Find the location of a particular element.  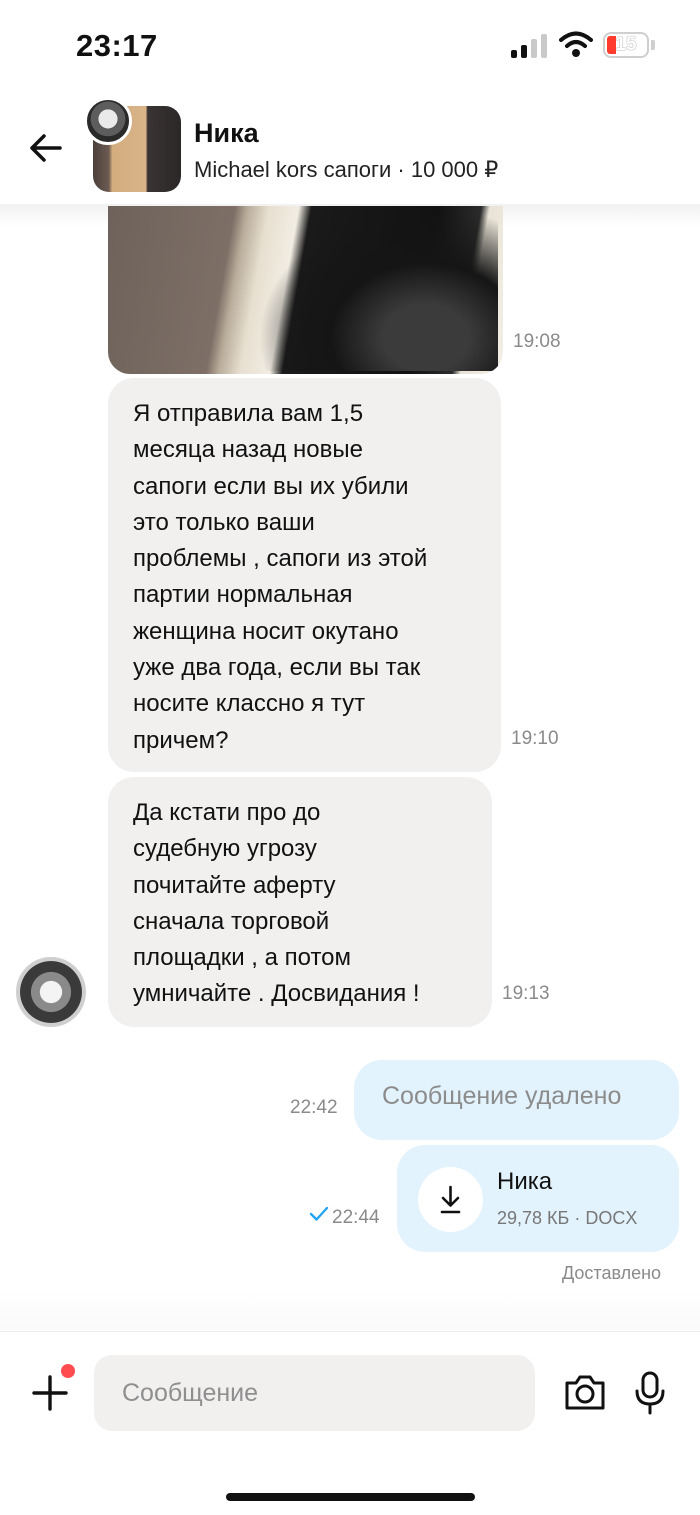

battery-level: 15 is located at coordinates (626, 44).